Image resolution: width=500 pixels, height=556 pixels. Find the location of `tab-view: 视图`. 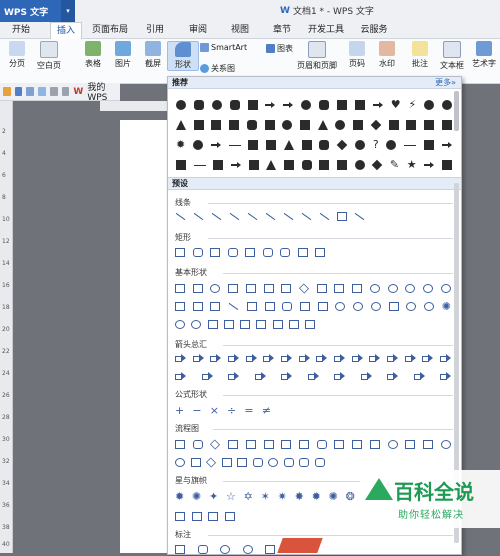

tab-view: 视图 is located at coordinates (240, 30).